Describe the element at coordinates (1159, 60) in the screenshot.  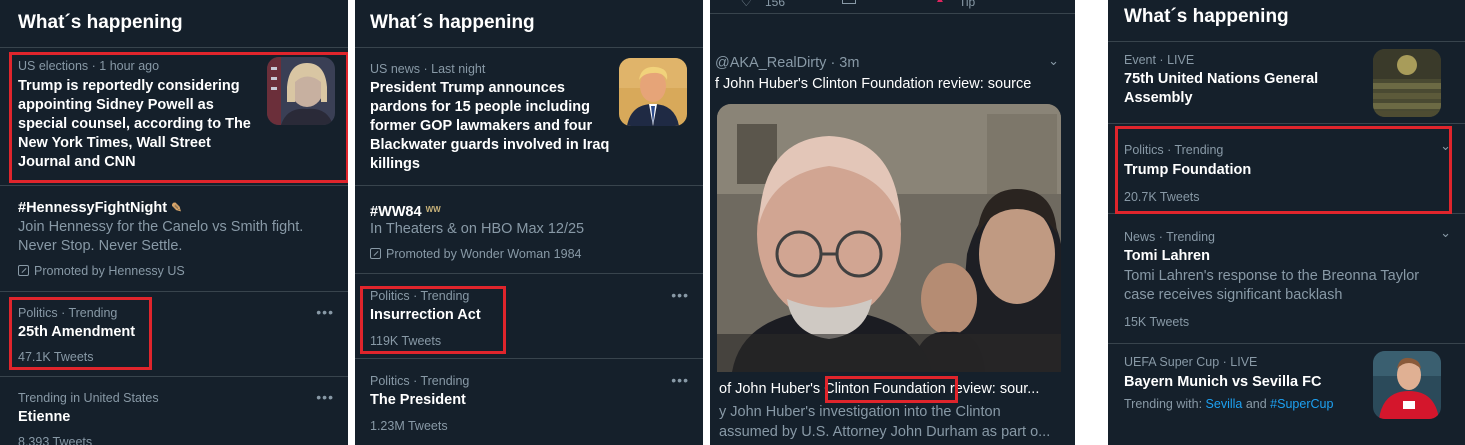
I see `trend-meta: Event · LIVE` at that location.